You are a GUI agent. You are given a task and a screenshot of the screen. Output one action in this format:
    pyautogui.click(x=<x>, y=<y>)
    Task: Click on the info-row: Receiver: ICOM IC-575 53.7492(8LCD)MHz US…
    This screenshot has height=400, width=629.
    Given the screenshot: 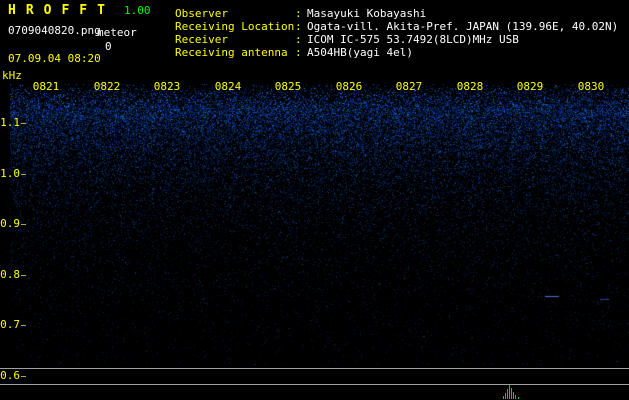 What is the action you would take?
    pyautogui.click(x=396, y=39)
    